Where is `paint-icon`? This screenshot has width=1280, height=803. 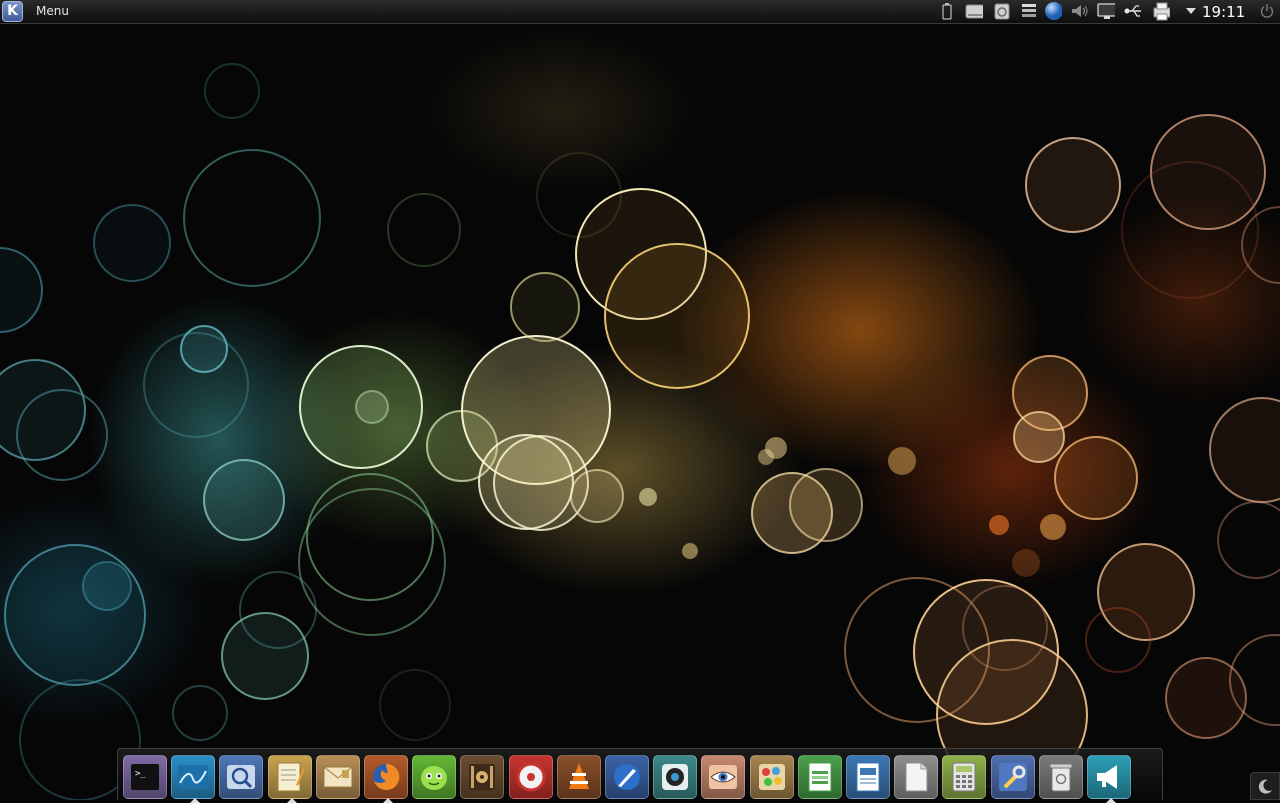
paint-icon is located at coordinates (771, 777).